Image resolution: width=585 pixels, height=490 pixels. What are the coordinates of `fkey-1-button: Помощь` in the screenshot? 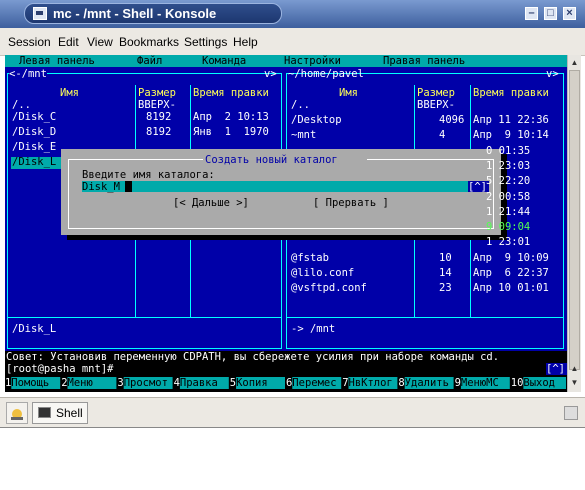 It's located at (30, 383).